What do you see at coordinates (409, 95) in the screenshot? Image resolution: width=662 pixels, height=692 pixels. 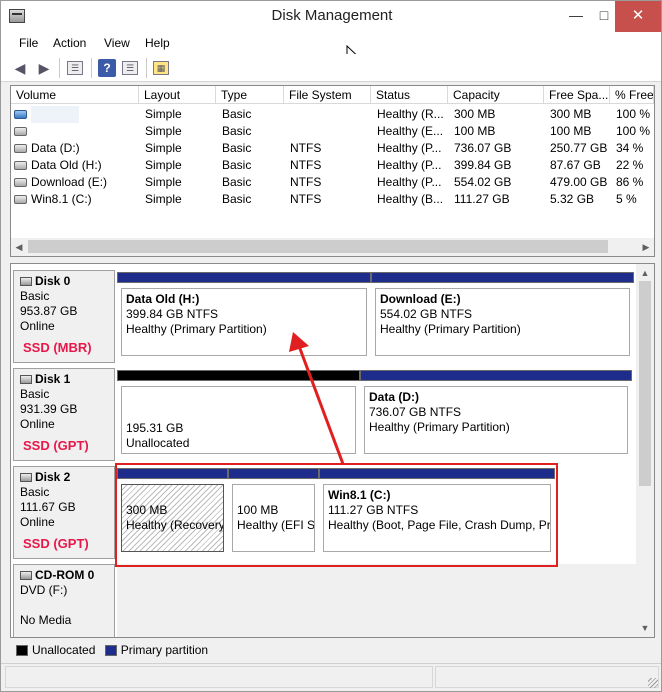 I see `column-header-status: Status` at bounding box center [409, 95].